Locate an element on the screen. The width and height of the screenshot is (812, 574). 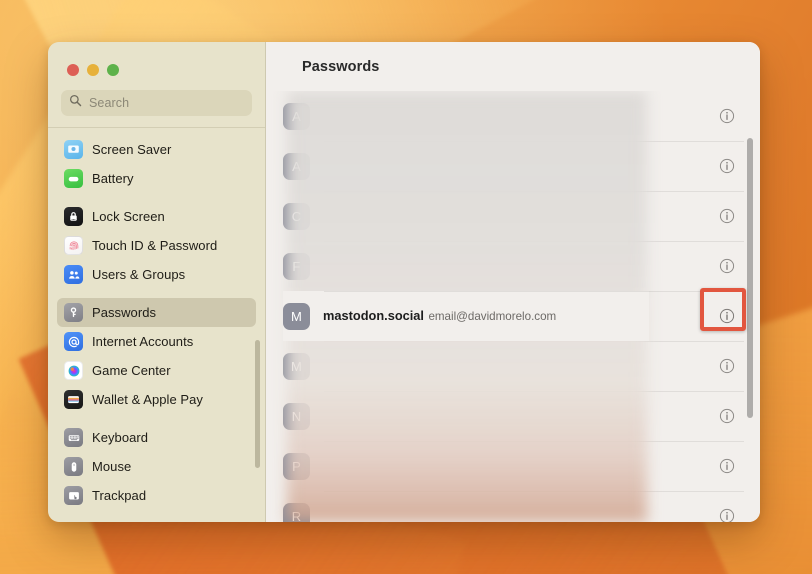
key-icon is located at coordinates (73, 312).